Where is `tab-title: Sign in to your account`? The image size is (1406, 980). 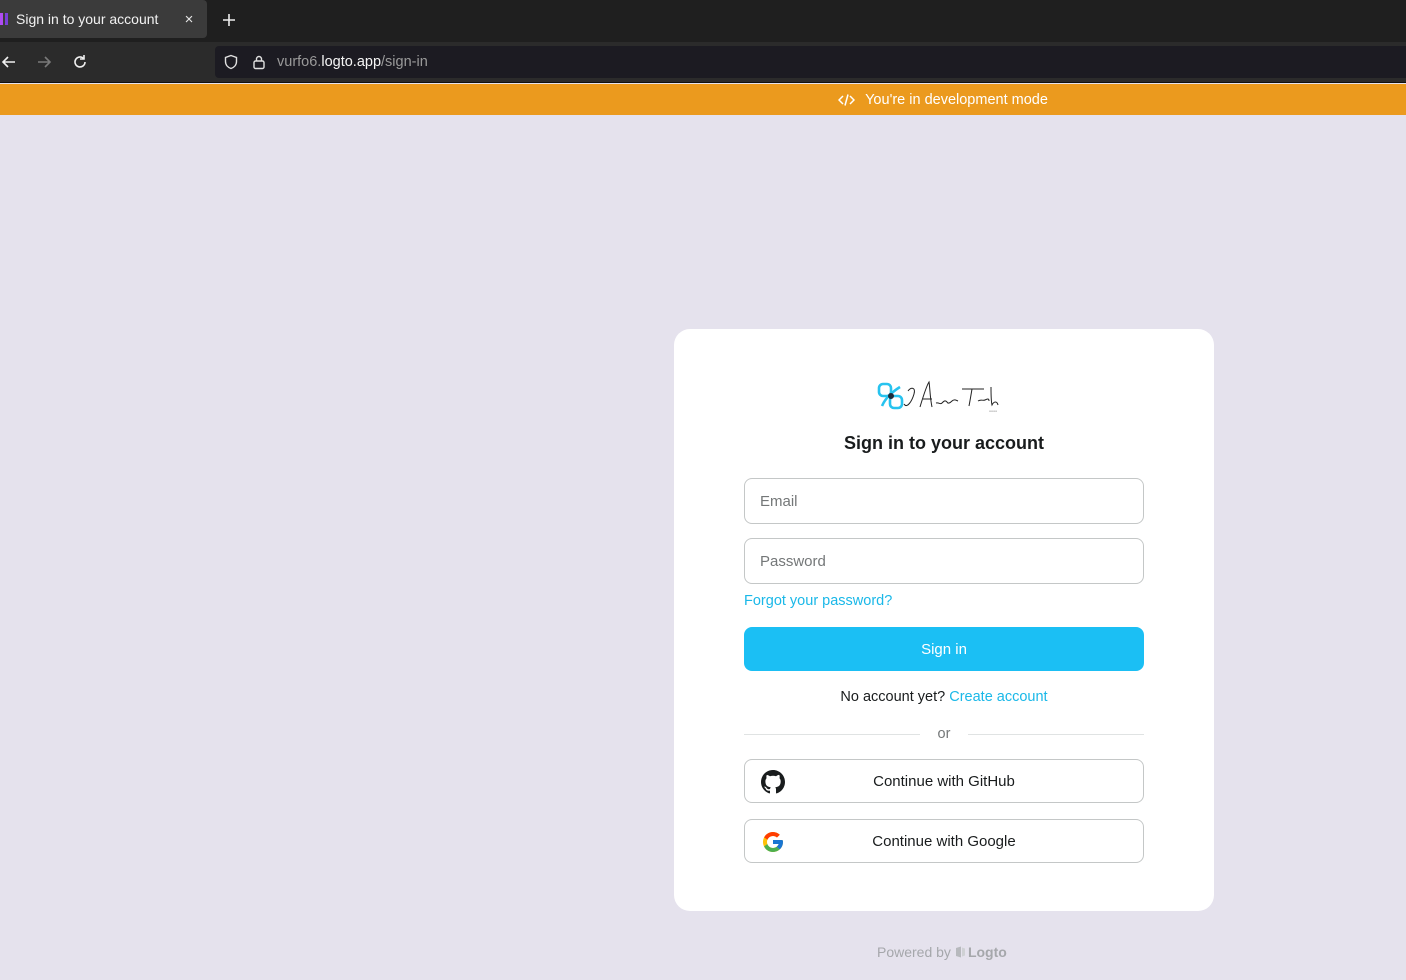
tab-title: Sign in to your account is located at coordinates (87, 19).